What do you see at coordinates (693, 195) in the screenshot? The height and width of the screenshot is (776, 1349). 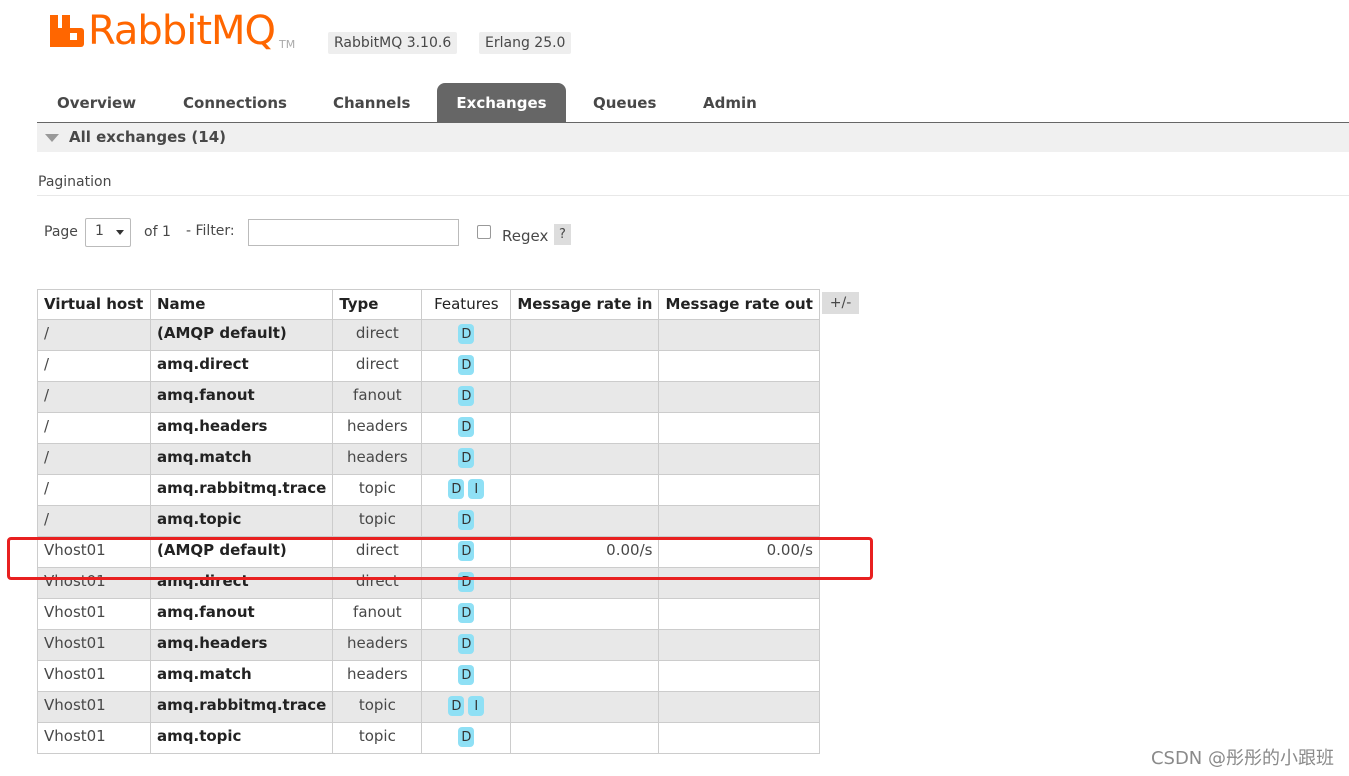 I see `divider` at bounding box center [693, 195].